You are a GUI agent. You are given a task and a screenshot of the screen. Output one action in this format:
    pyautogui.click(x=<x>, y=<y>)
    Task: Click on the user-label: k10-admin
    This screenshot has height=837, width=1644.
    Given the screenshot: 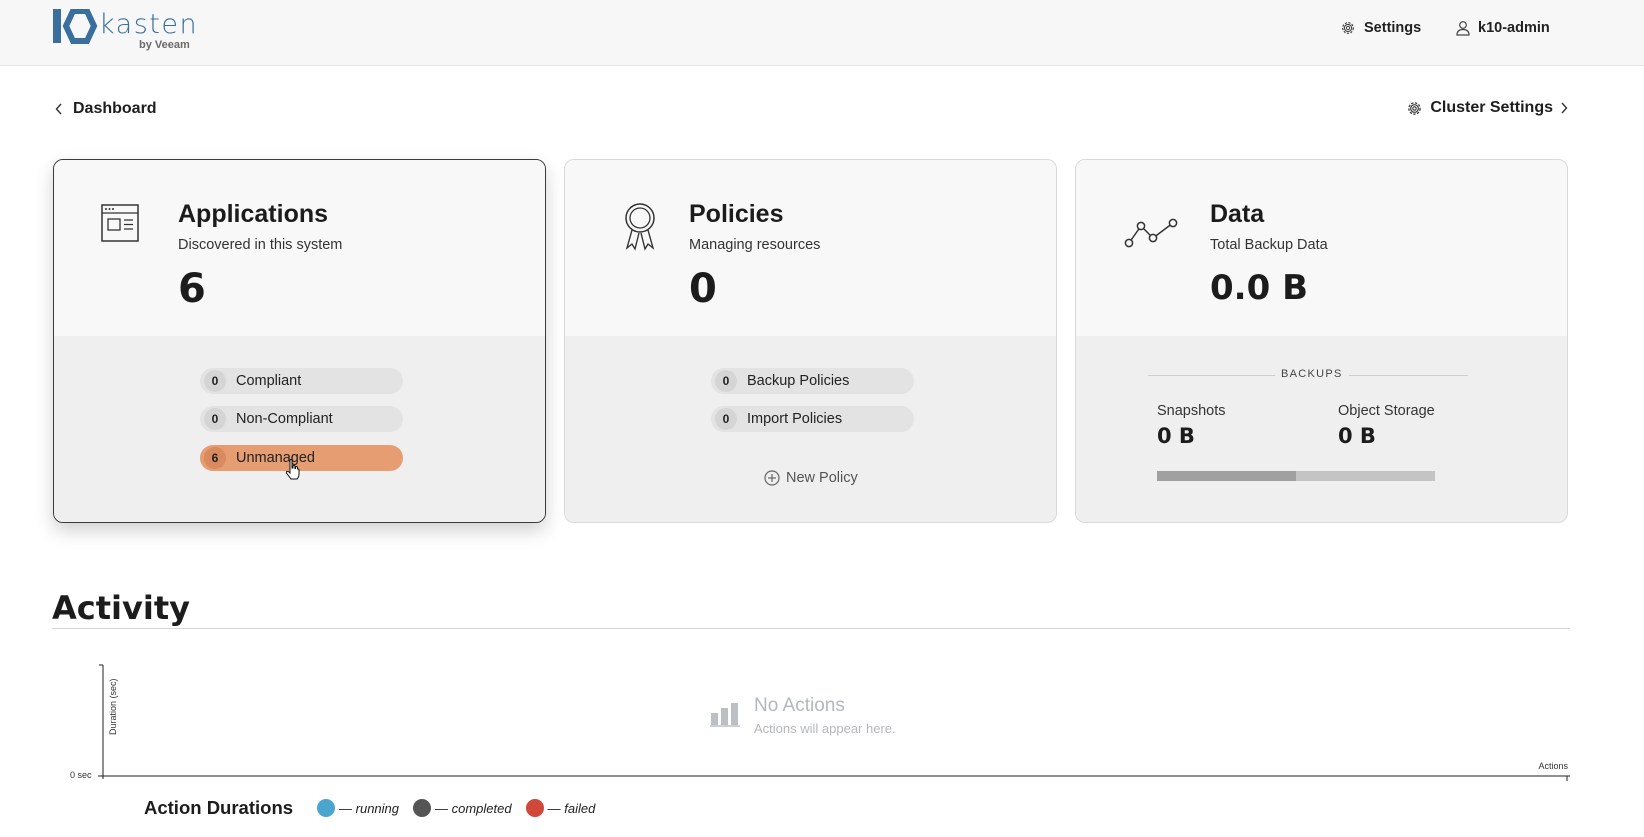 What is the action you would take?
    pyautogui.click(x=1514, y=28)
    